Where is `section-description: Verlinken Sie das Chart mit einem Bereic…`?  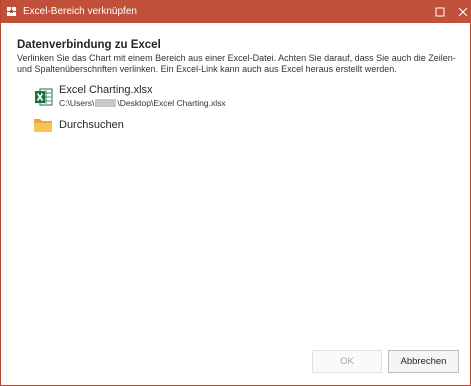 section-description: Verlinken Sie das Chart mit einem Bereic… is located at coordinates (236, 63).